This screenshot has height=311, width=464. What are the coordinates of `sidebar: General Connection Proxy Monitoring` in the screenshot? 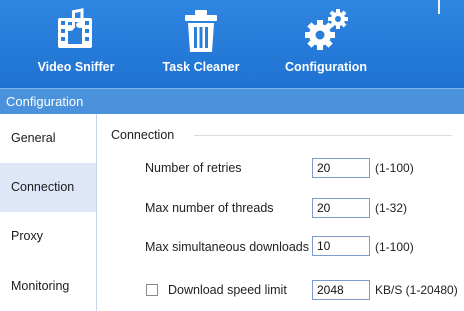 It's located at (48, 212).